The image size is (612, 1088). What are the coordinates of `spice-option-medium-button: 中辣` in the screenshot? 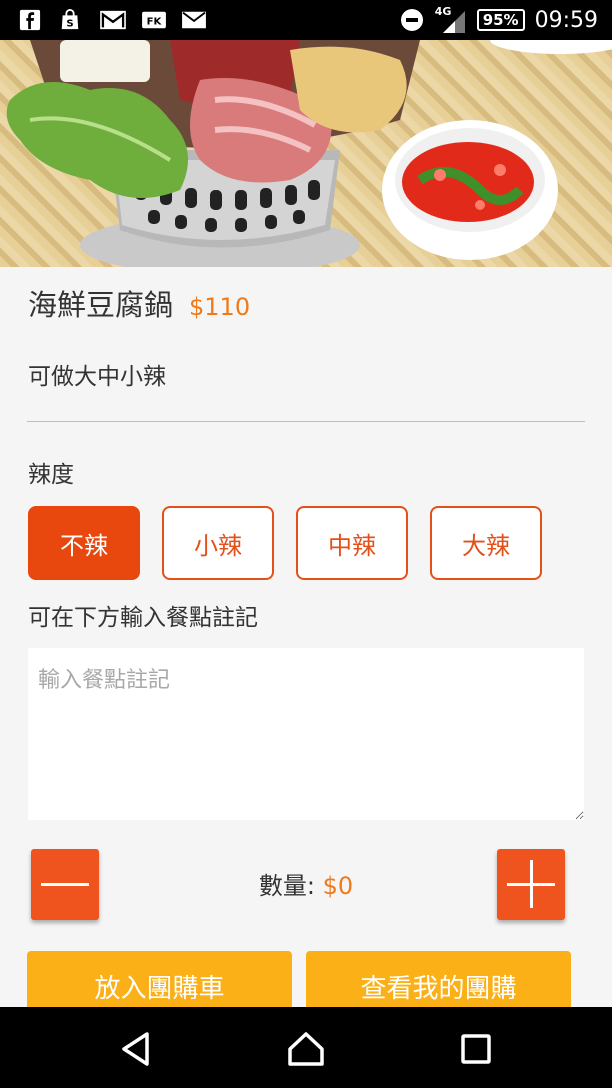 It's located at (352, 543).